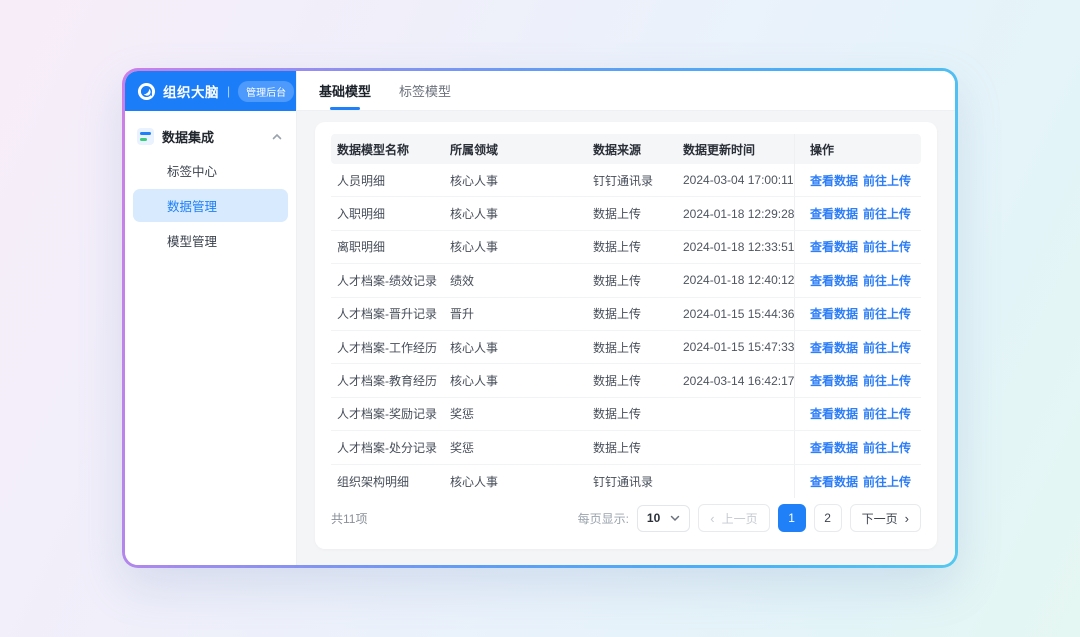  What do you see at coordinates (277, 136) in the screenshot?
I see `chevron-up-icon` at bounding box center [277, 136].